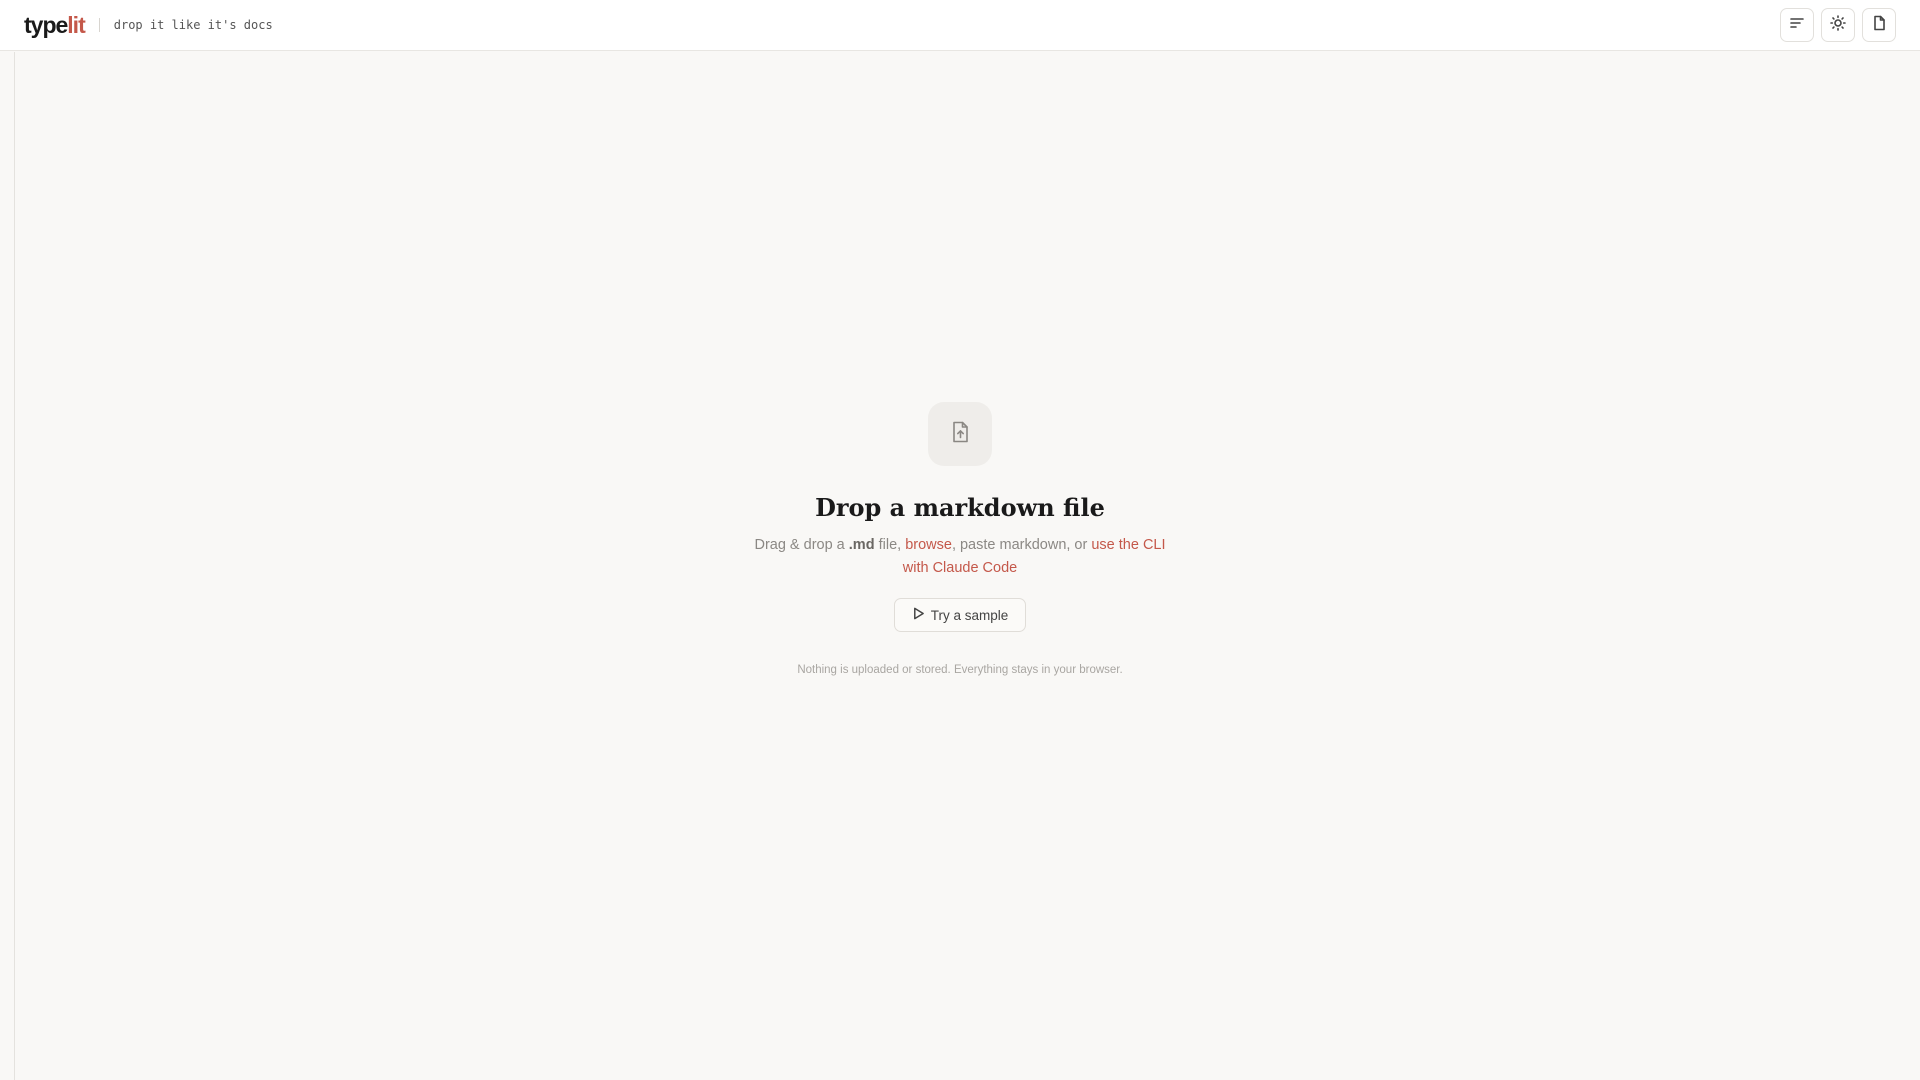 This screenshot has height=1080, width=1920. Describe the element at coordinates (960, 25) in the screenshot. I see `app-header: typelit drop it like it's docs` at that location.